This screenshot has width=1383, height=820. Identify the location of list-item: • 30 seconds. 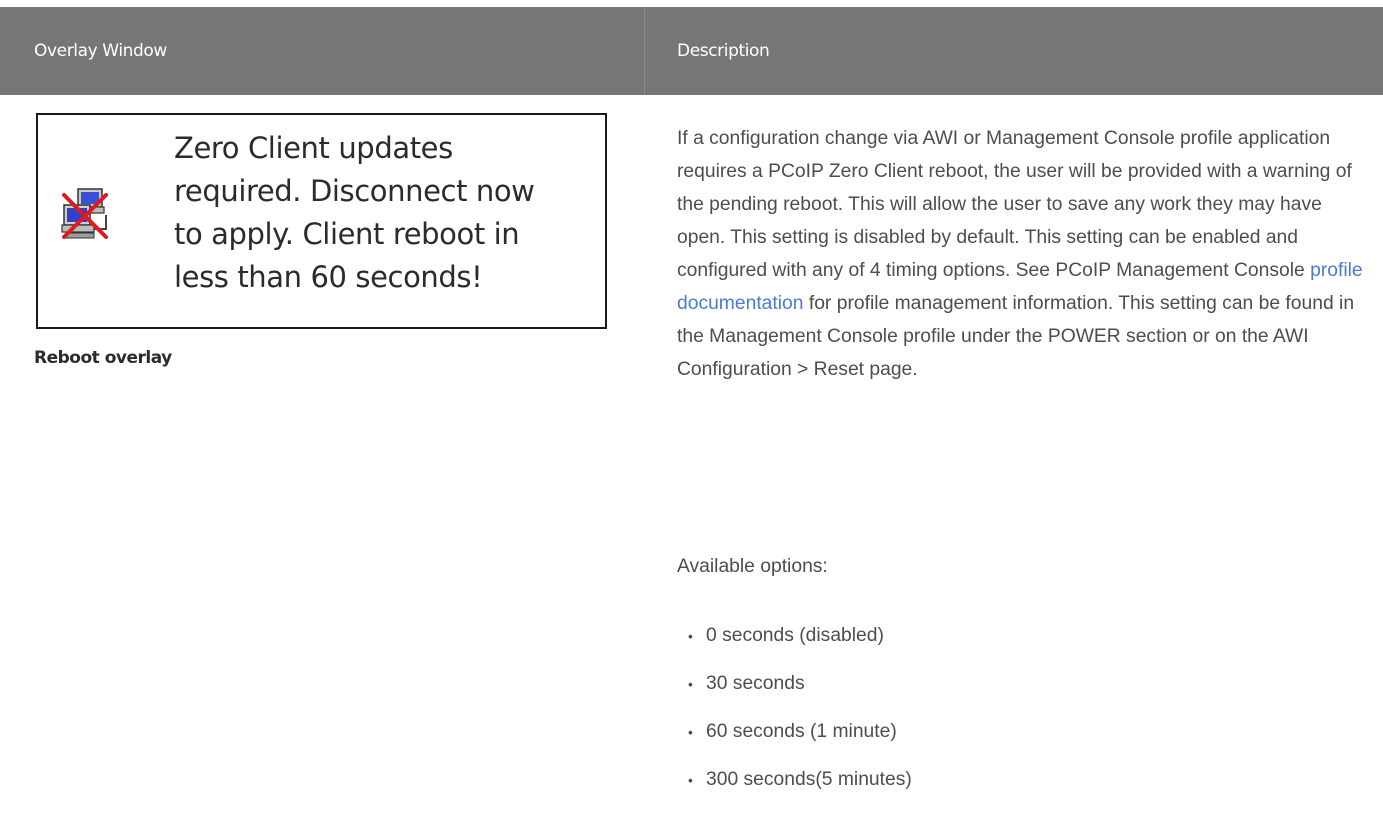
(794, 684).